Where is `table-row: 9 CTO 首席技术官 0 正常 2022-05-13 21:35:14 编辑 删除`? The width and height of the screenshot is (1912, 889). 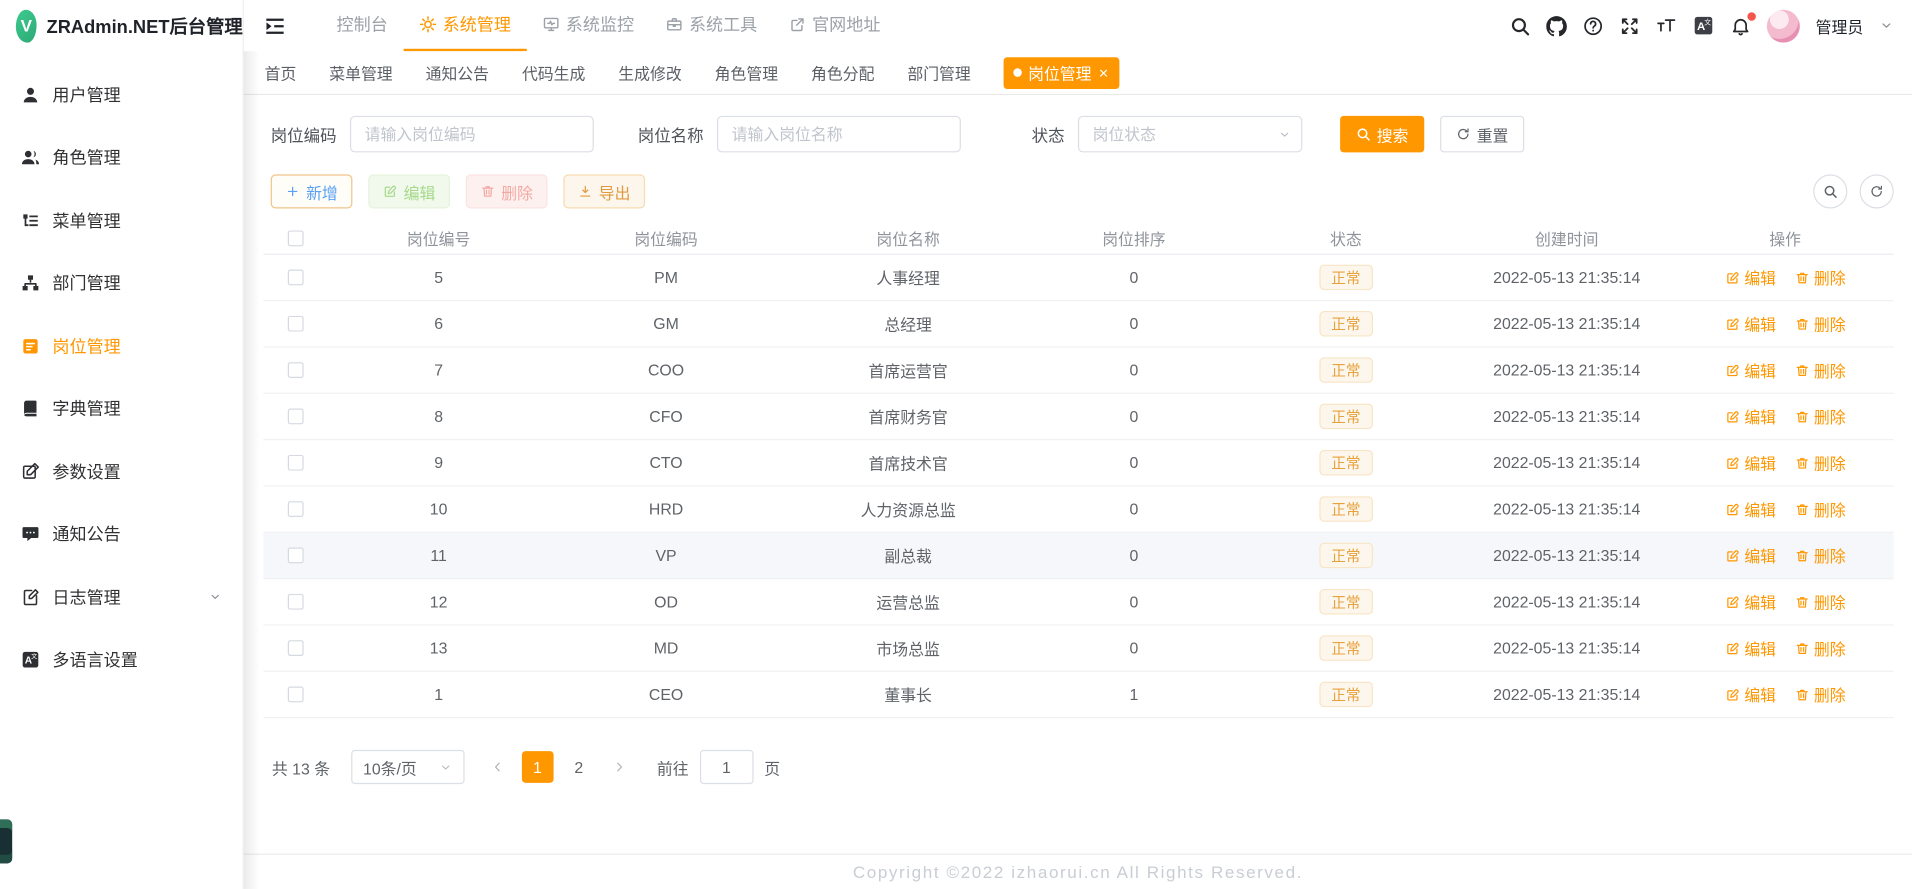
table-row: 9 CTO 首席技术官 0 正常 2022-05-13 21:35:14 编辑 删除 is located at coordinates (1078, 463).